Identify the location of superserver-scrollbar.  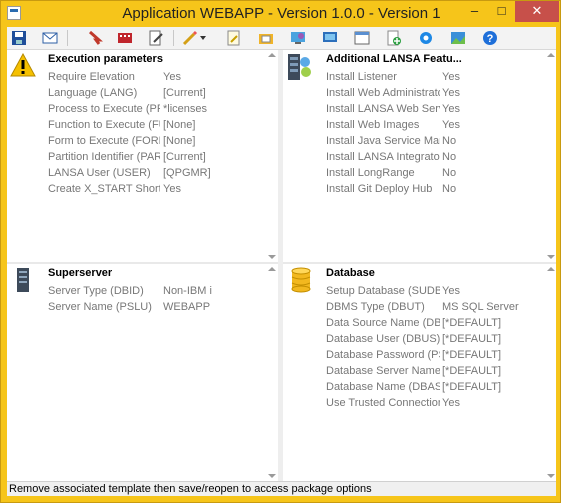
(272, 372).